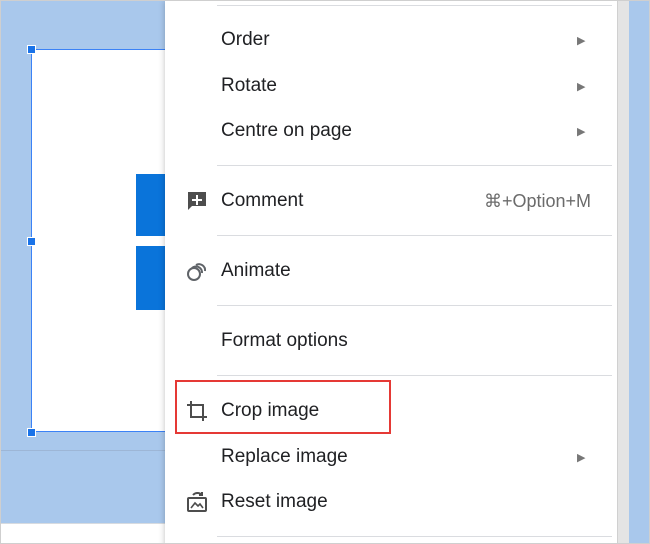  I want to click on keyboard-shortcut: ⌘+Option+M, so click(537, 200).